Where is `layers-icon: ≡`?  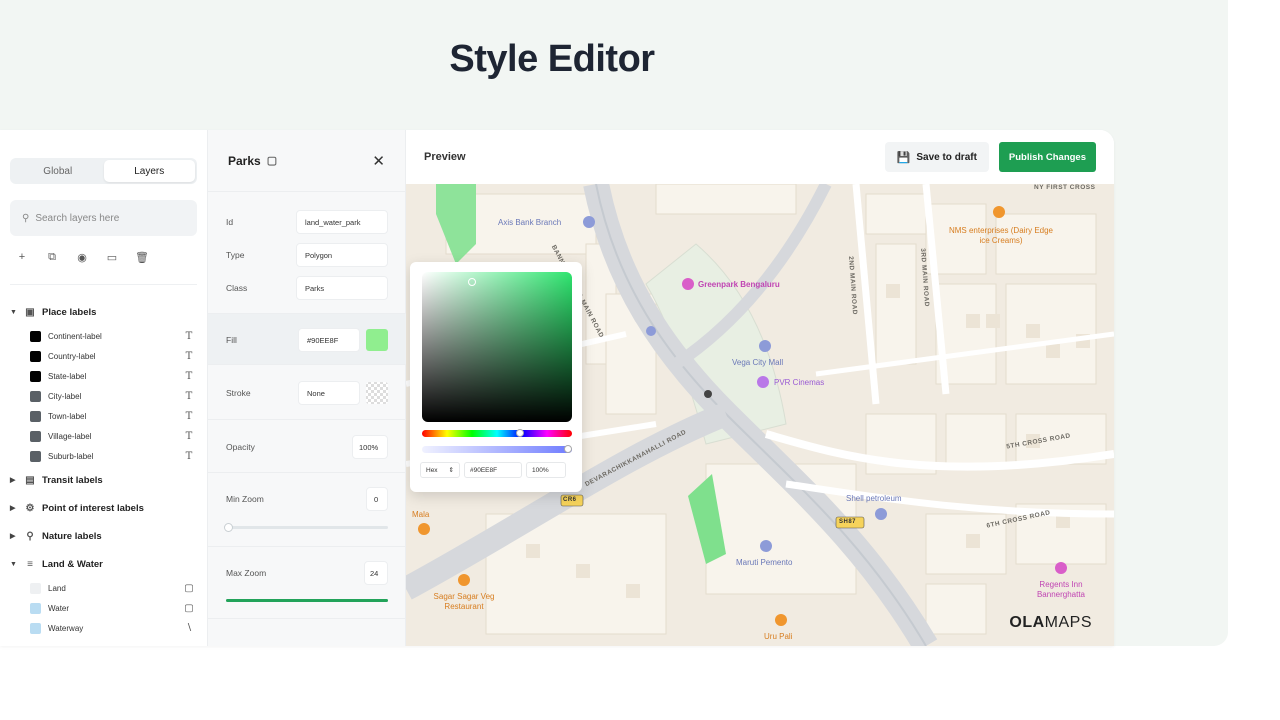
layers-icon: ≡ is located at coordinates (30, 564).